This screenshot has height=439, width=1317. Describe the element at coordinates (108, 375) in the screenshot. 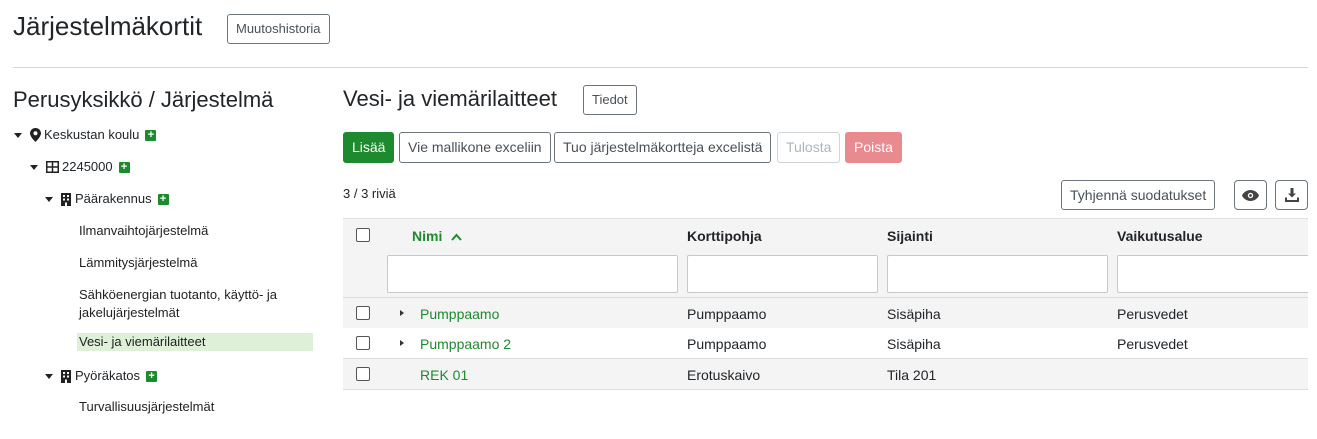

I see `tree-label-bike-shelter: Pyöräkatos` at that location.